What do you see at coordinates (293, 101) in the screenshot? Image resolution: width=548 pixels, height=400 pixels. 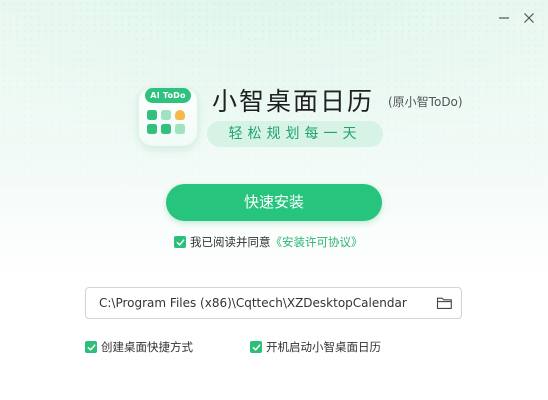 I see `app-title: 小智桌面日历` at bounding box center [293, 101].